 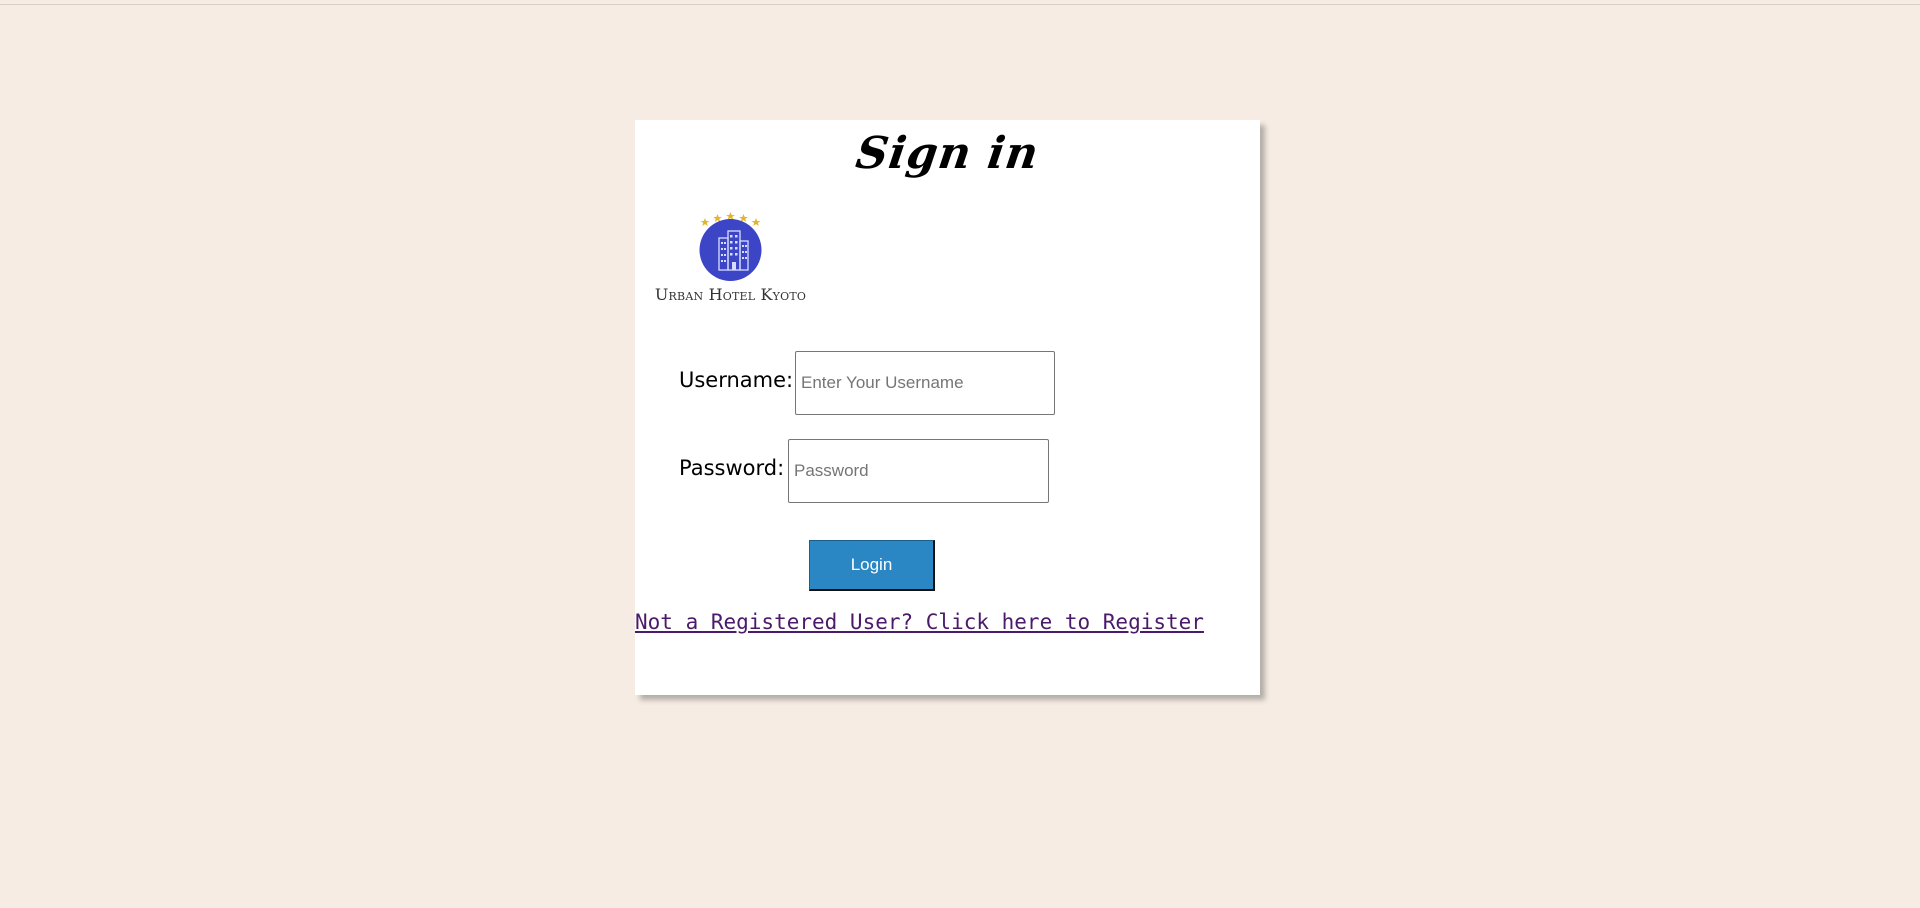 I want to click on page-title: Sign in, so click(x=947, y=153).